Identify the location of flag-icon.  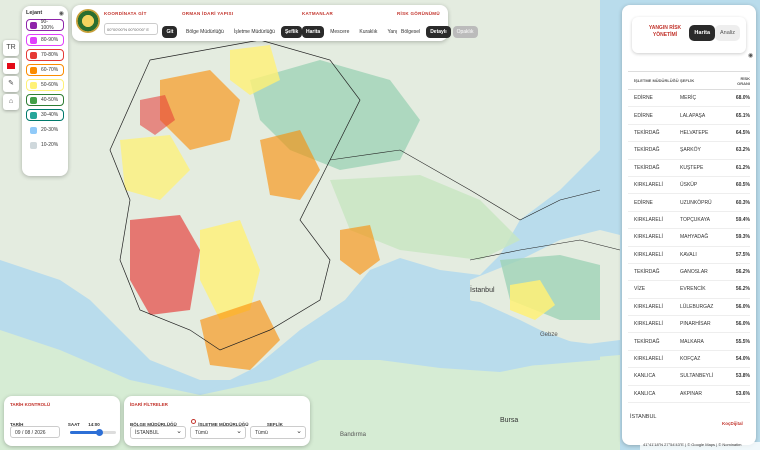
(11, 66).